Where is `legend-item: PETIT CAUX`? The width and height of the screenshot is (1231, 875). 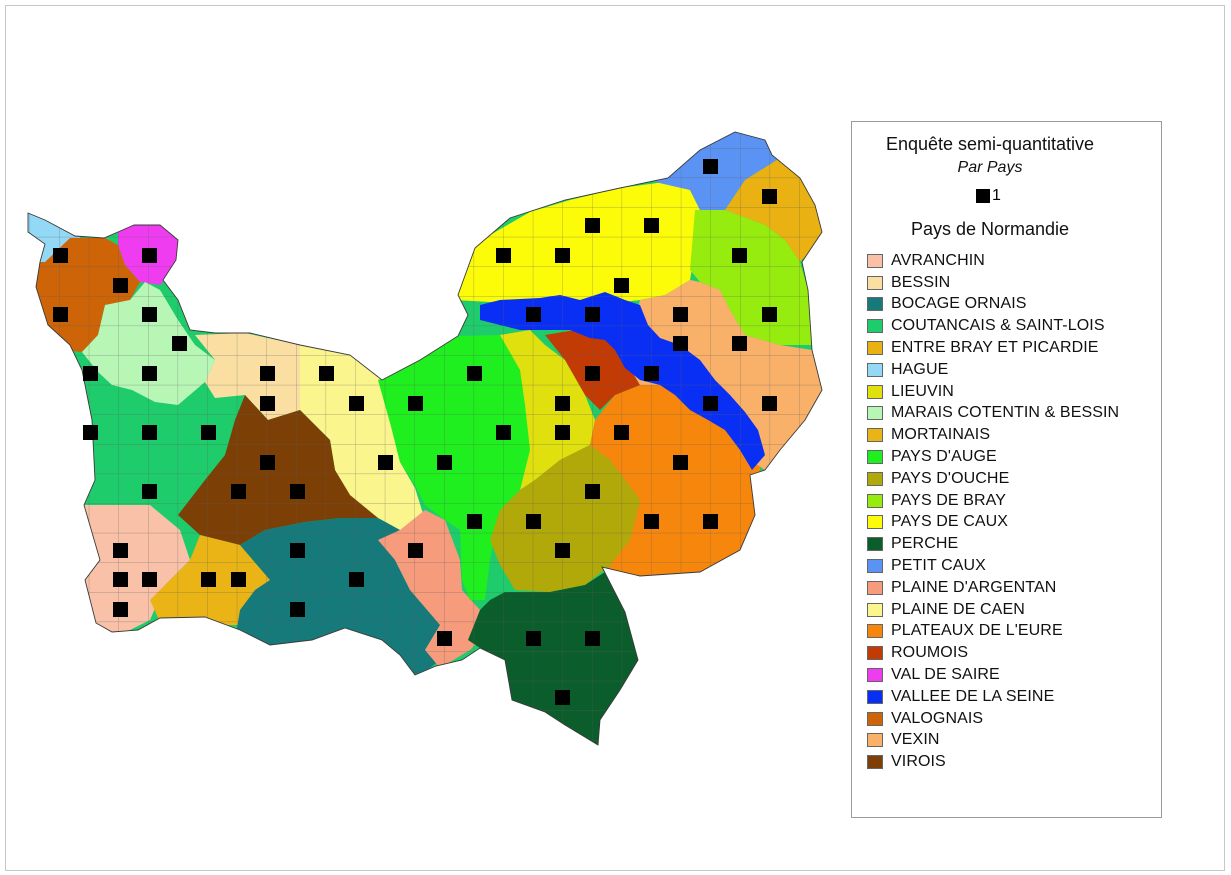
legend-item: PETIT CAUX is located at coordinates (993, 566).